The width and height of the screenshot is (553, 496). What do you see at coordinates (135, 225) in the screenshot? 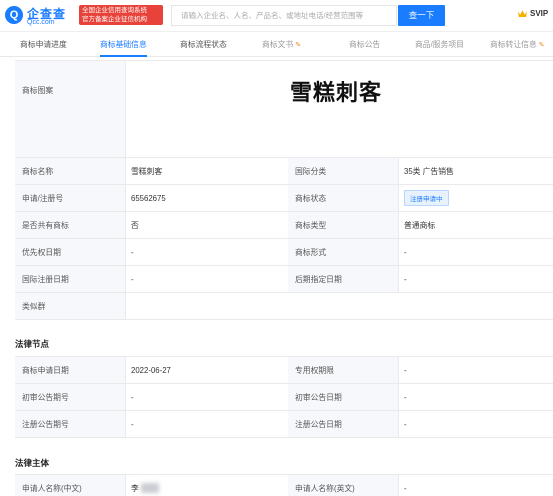
I see `field-value: 否` at bounding box center [135, 225].